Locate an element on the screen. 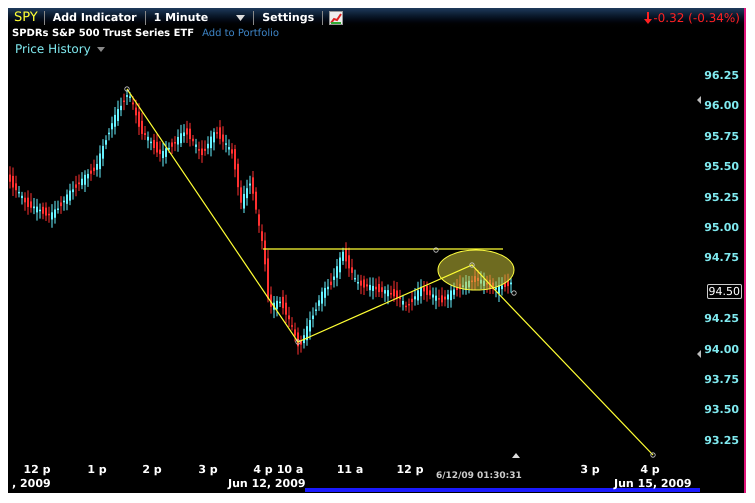 The image size is (755, 503). price-axis-label: 93.50 is located at coordinates (721, 410).